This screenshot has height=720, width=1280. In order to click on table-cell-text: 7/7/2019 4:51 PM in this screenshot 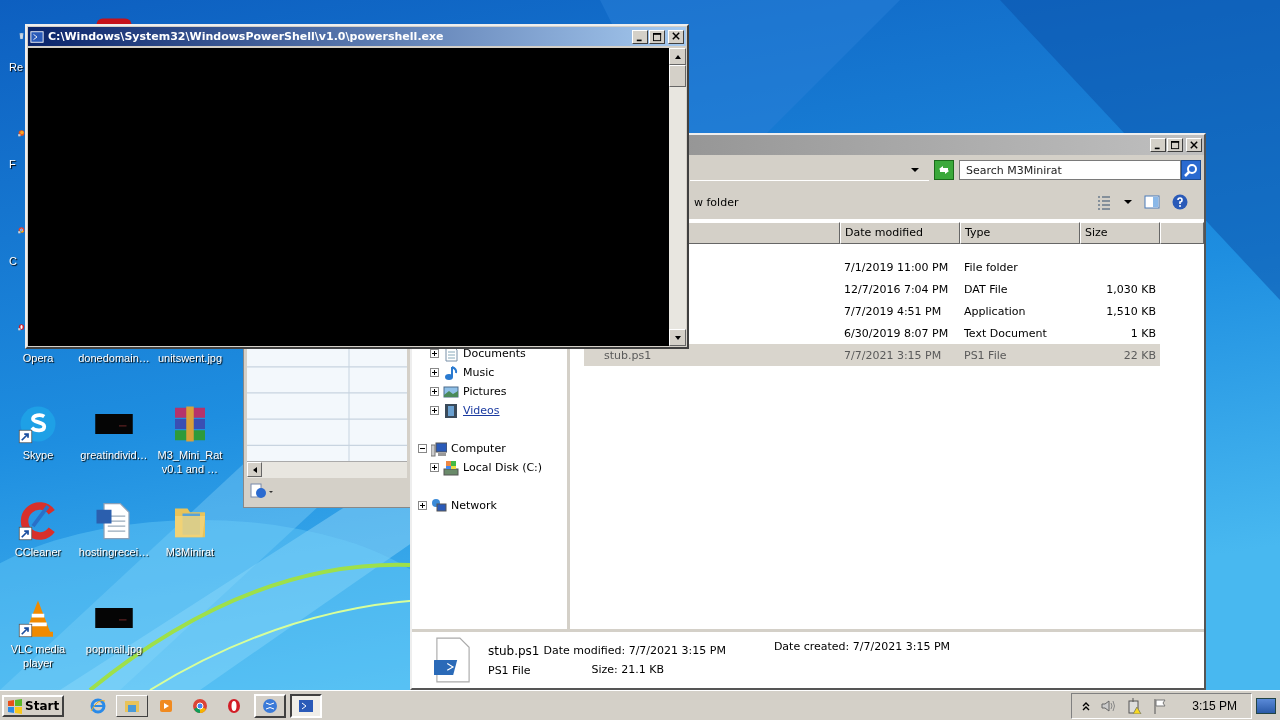, I will do `click(893, 311)`.